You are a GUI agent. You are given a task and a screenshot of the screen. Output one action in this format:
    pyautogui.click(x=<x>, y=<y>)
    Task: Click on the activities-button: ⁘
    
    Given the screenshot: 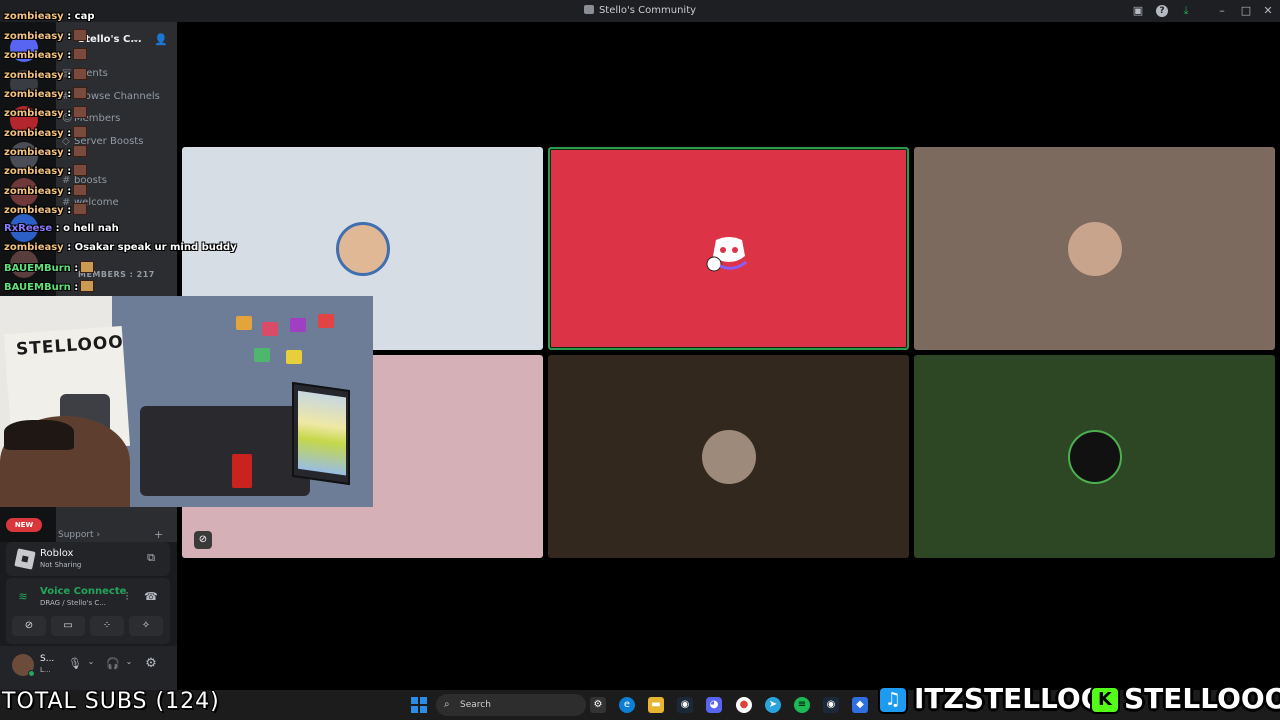 What is the action you would take?
    pyautogui.click(x=107, y=626)
    